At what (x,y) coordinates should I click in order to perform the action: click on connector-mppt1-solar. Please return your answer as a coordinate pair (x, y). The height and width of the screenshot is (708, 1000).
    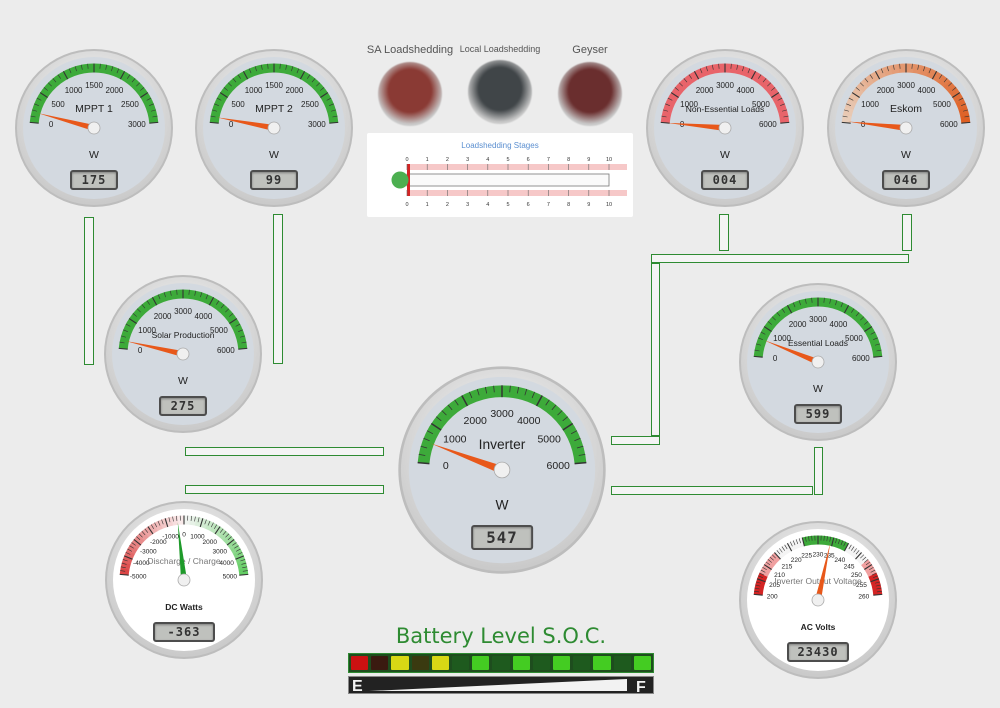
    Looking at the image, I should click on (89, 291).